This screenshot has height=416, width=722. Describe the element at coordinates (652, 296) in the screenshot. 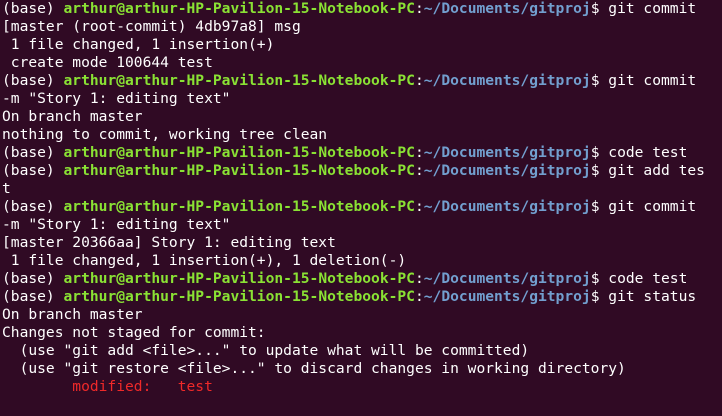

I see `command-text: git status` at that location.